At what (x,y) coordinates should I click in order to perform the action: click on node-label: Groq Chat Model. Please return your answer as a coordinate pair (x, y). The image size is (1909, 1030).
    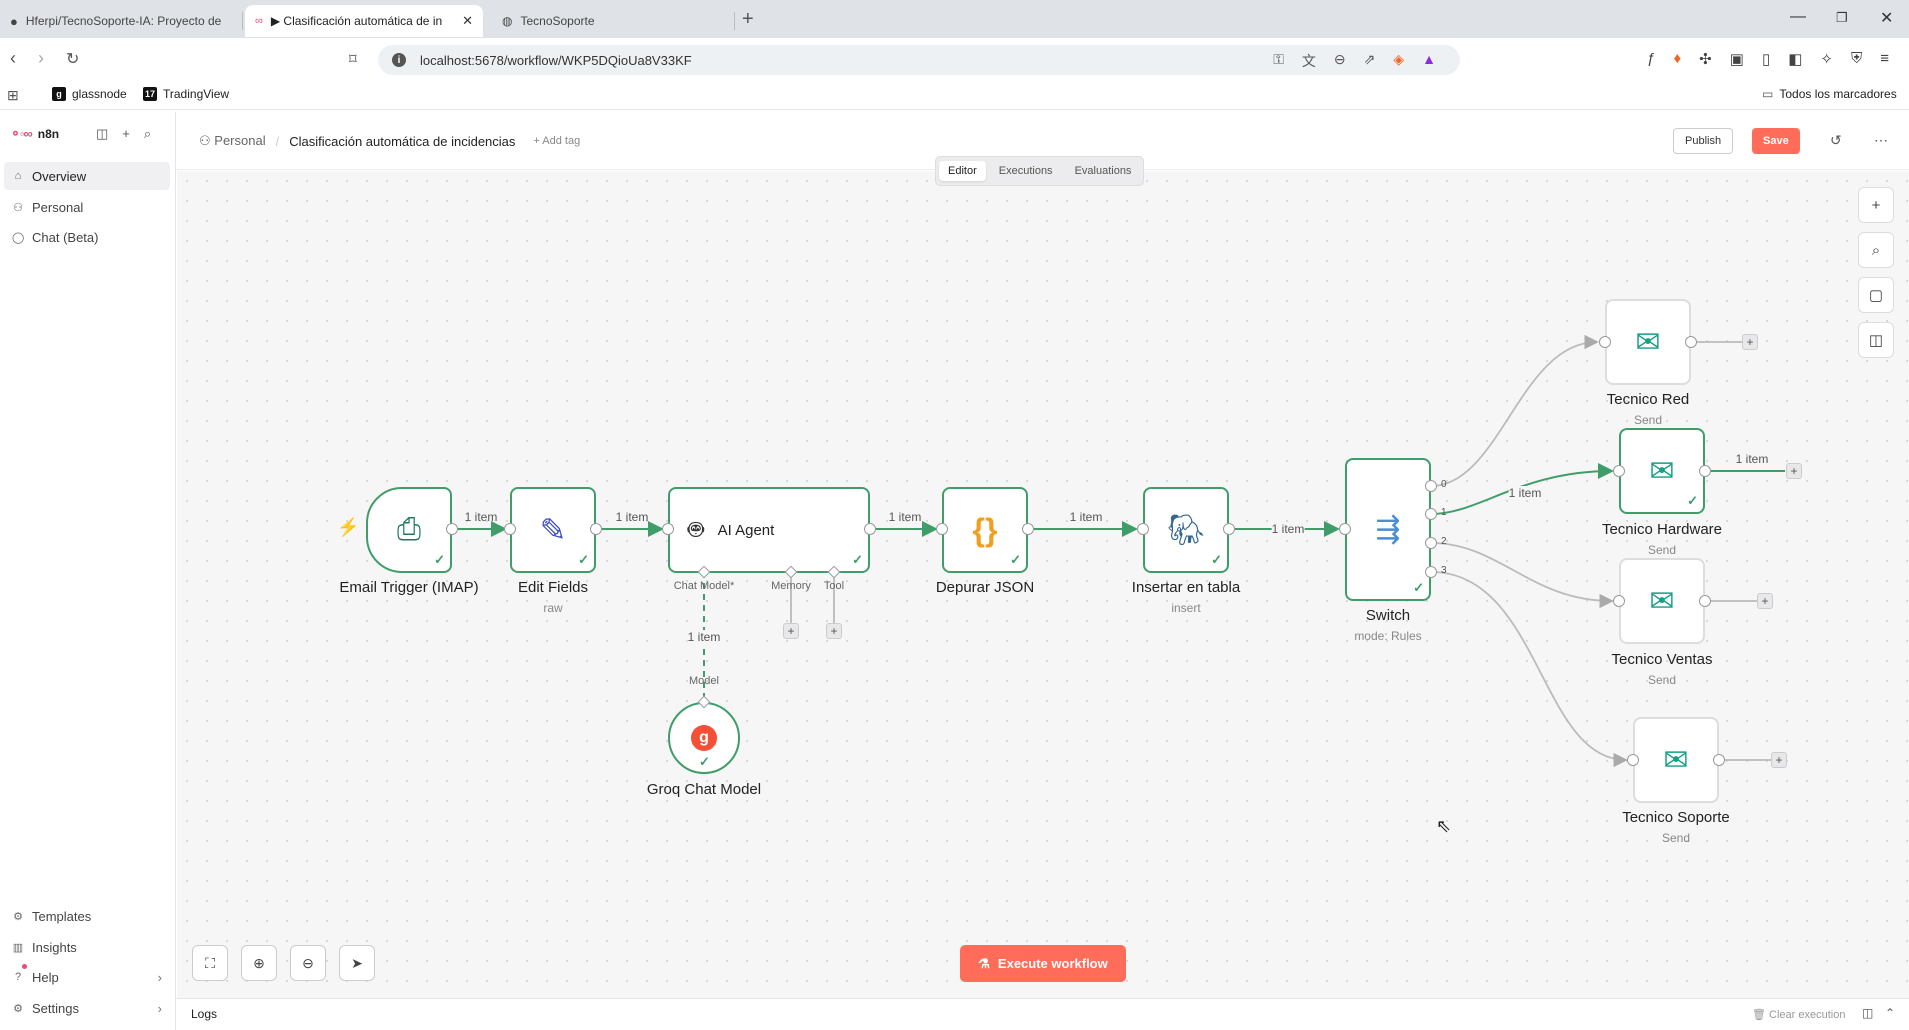
    Looking at the image, I should click on (704, 789).